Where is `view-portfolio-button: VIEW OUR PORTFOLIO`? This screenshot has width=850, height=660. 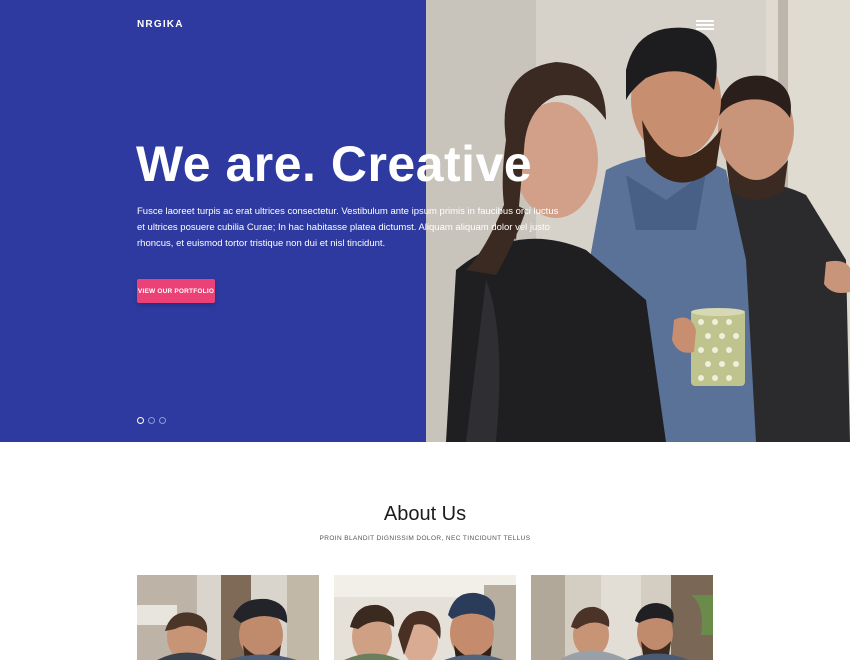
view-portfolio-button: VIEW OUR PORTFOLIO is located at coordinates (176, 291).